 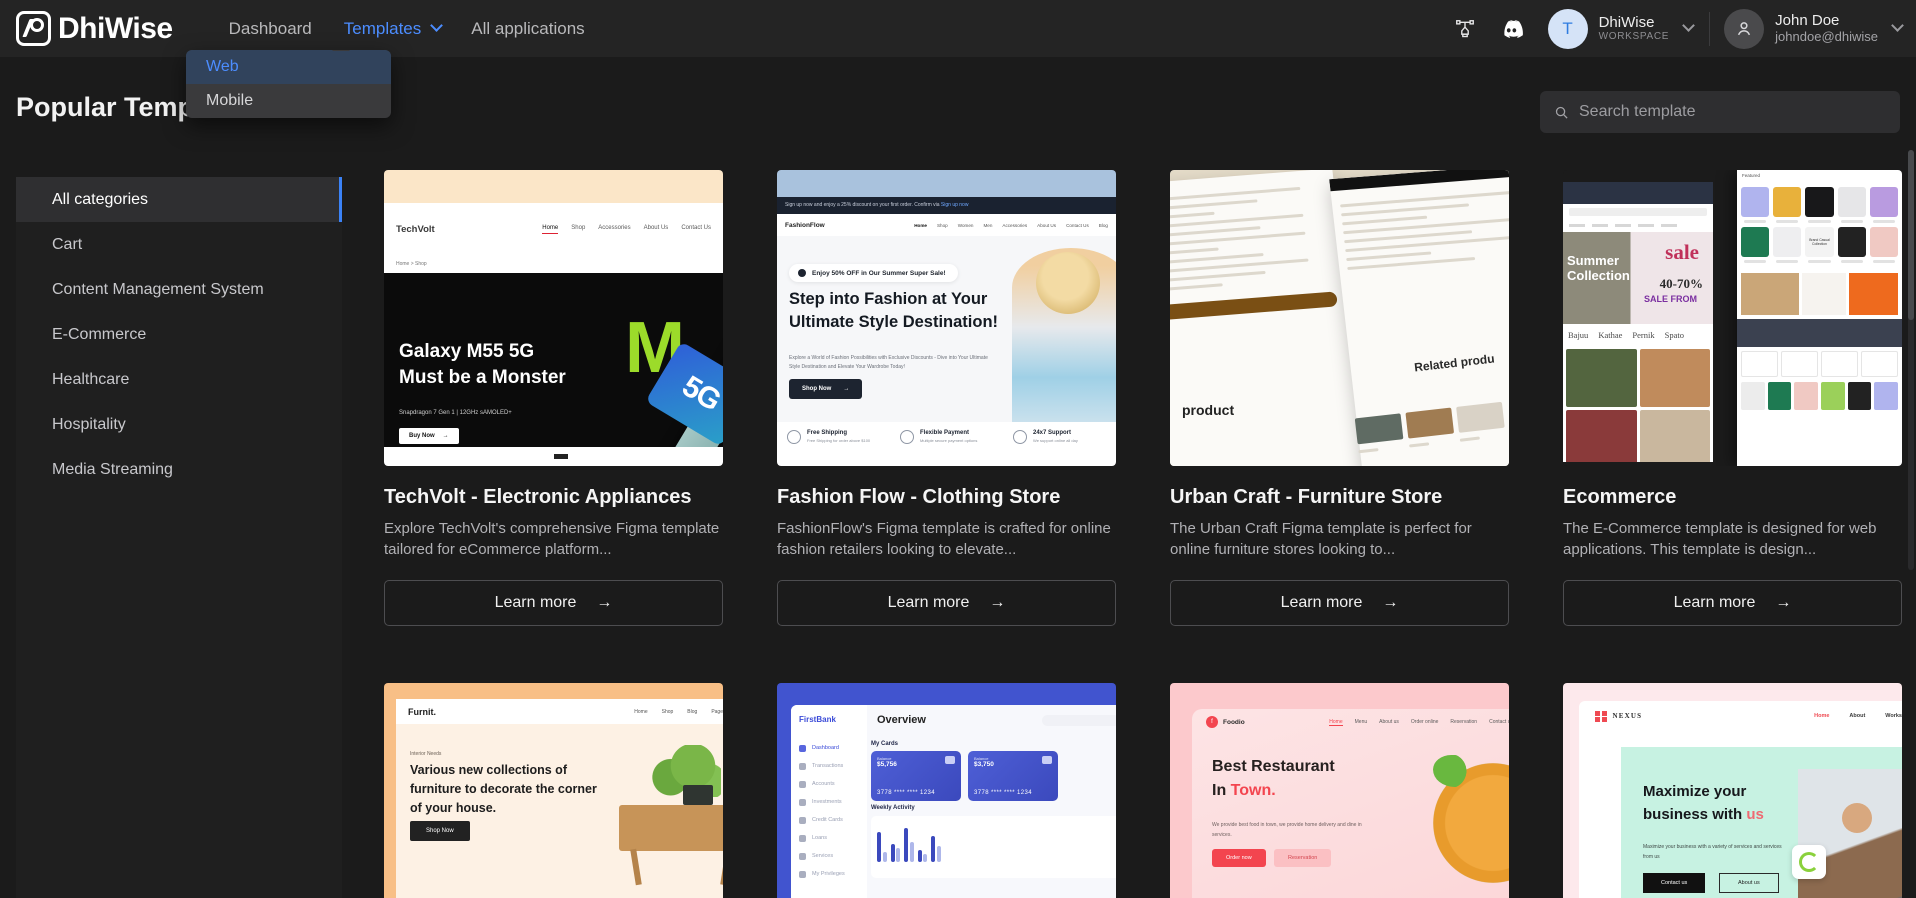 I want to click on preview-nav-link: About, so click(x=1857, y=716).